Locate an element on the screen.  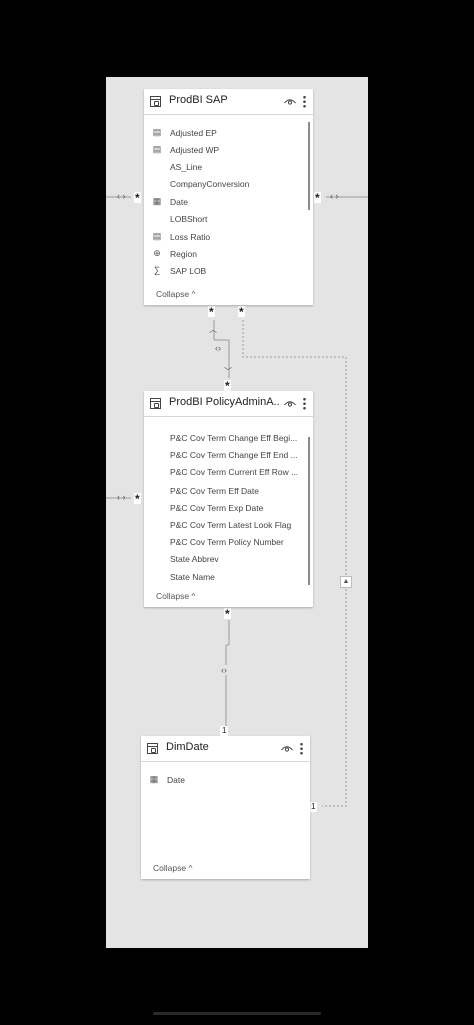
field-row: ▤ Adjusted EP is located at coordinates (225, 132).